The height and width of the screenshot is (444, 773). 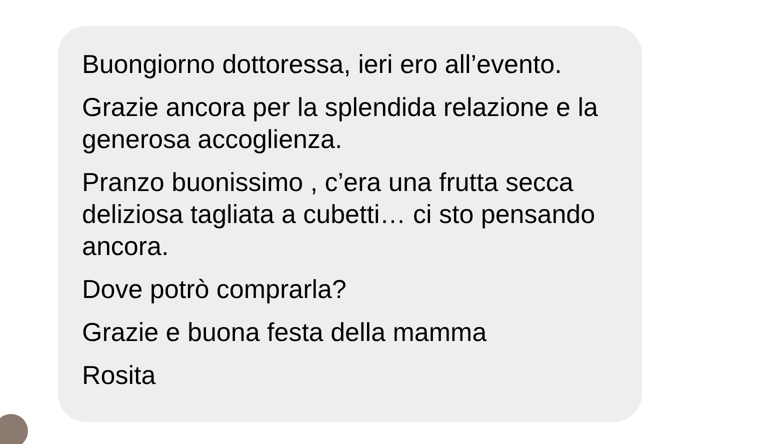 I want to click on message-text: Rosita, so click(x=119, y=375).